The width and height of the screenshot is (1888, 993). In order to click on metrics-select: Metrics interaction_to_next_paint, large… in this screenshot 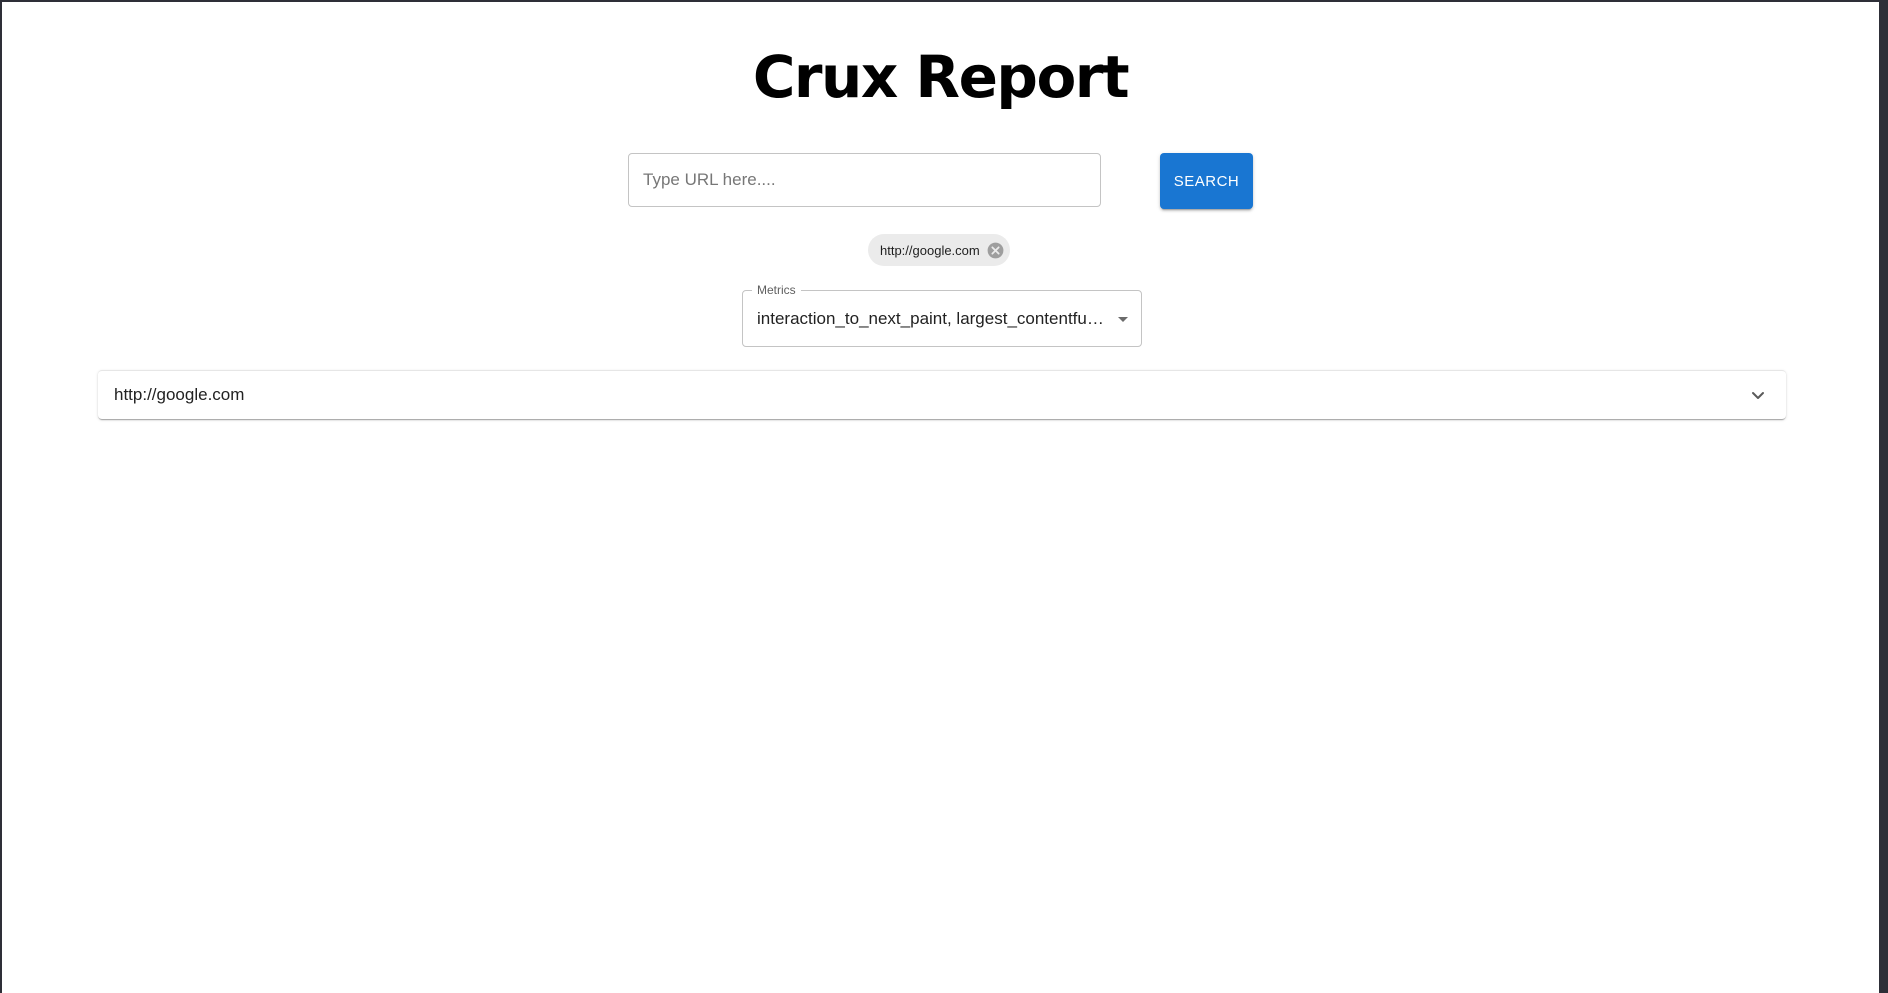, I will do `click(942, 314)`.